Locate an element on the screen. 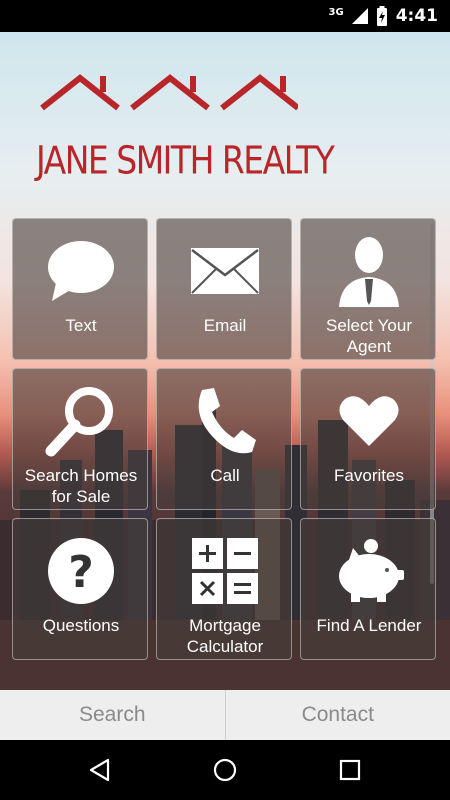 The height and width of the screenshot is (800, 450). tile-select-agent: Select Your Agent is located at coordinates (368, 289).